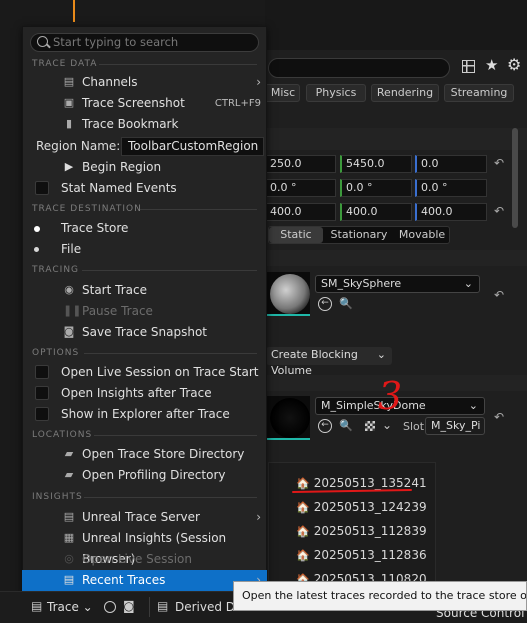 This screenshot has width=527, height=623. What do you see at coordinates (405, 93) in the screenshot?
I see `category-rendering-button: Rendering` at bounding box center [405, 93].